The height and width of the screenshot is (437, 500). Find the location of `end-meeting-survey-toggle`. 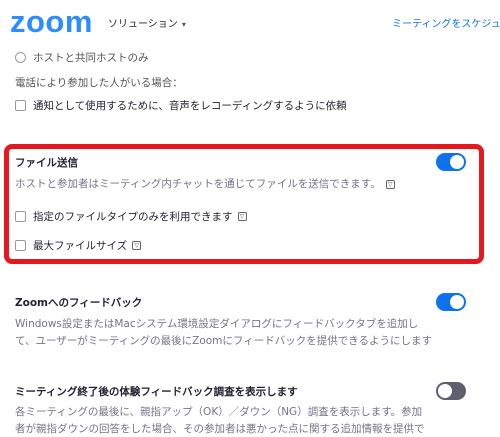

end-meeting-survey-toggle is located at coordinates (451, 391).